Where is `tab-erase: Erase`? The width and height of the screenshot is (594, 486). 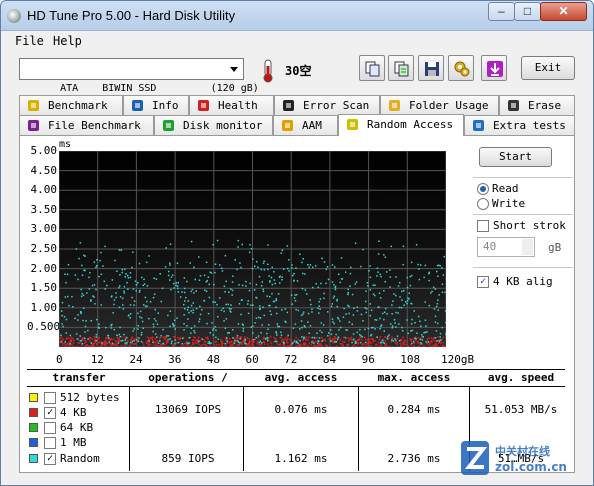
tab-erase: Erase is located at coordinates (537, 105).